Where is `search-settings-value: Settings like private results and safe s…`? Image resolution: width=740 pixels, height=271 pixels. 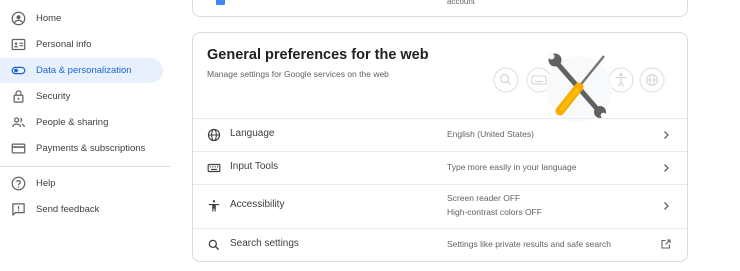
search-settings-value: Settings like private results and safe s… is located at coordinates (529, 244).